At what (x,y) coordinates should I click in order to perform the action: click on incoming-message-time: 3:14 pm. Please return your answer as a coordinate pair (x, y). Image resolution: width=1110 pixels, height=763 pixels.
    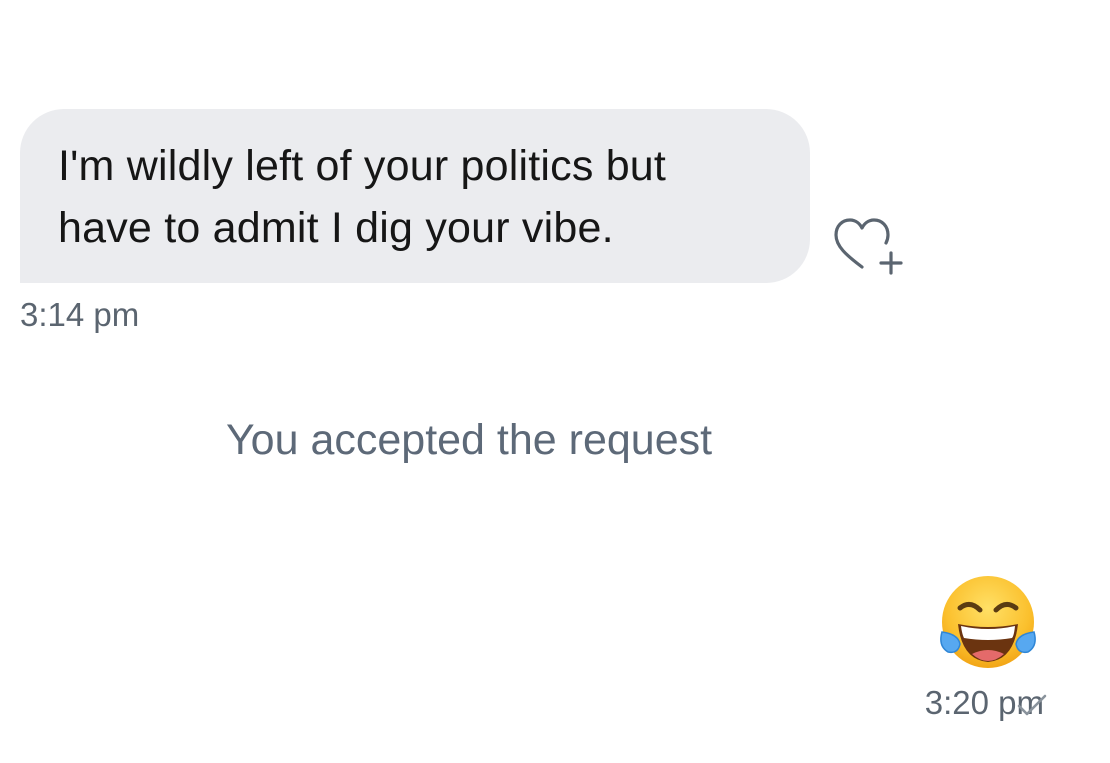
    Looking at the image, I should click on (80, 314).